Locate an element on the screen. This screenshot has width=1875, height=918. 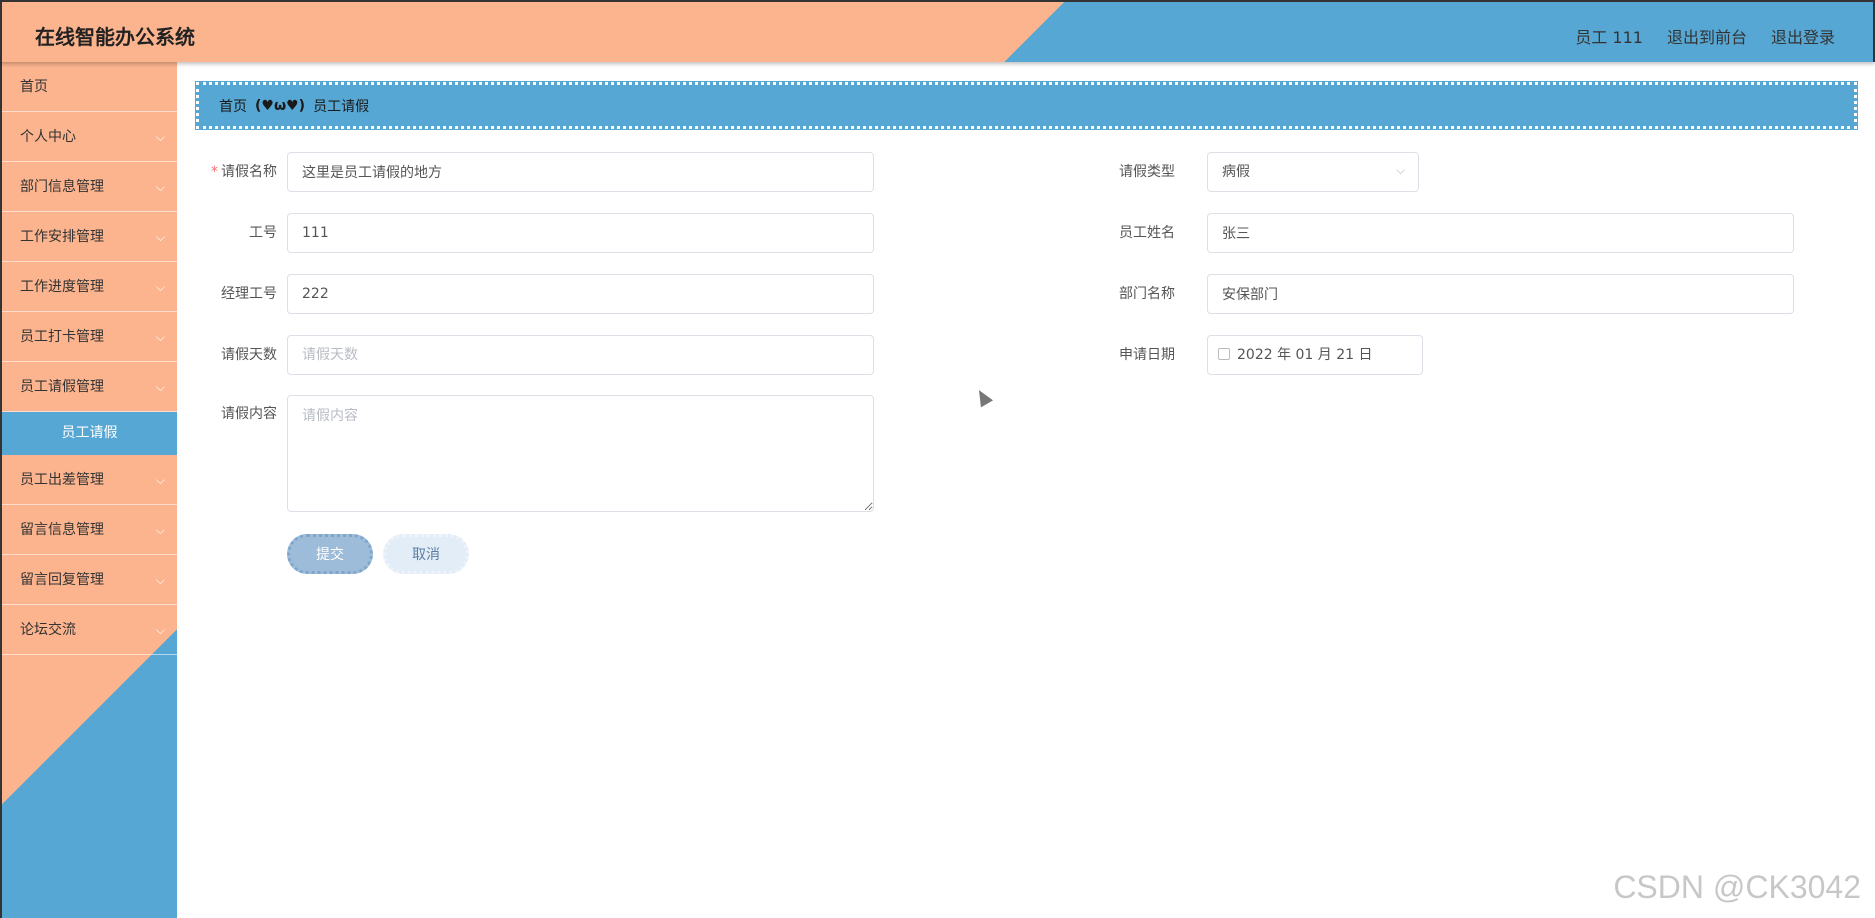
breadcrumb-home: 首页 is located at coordinates (233, 106).